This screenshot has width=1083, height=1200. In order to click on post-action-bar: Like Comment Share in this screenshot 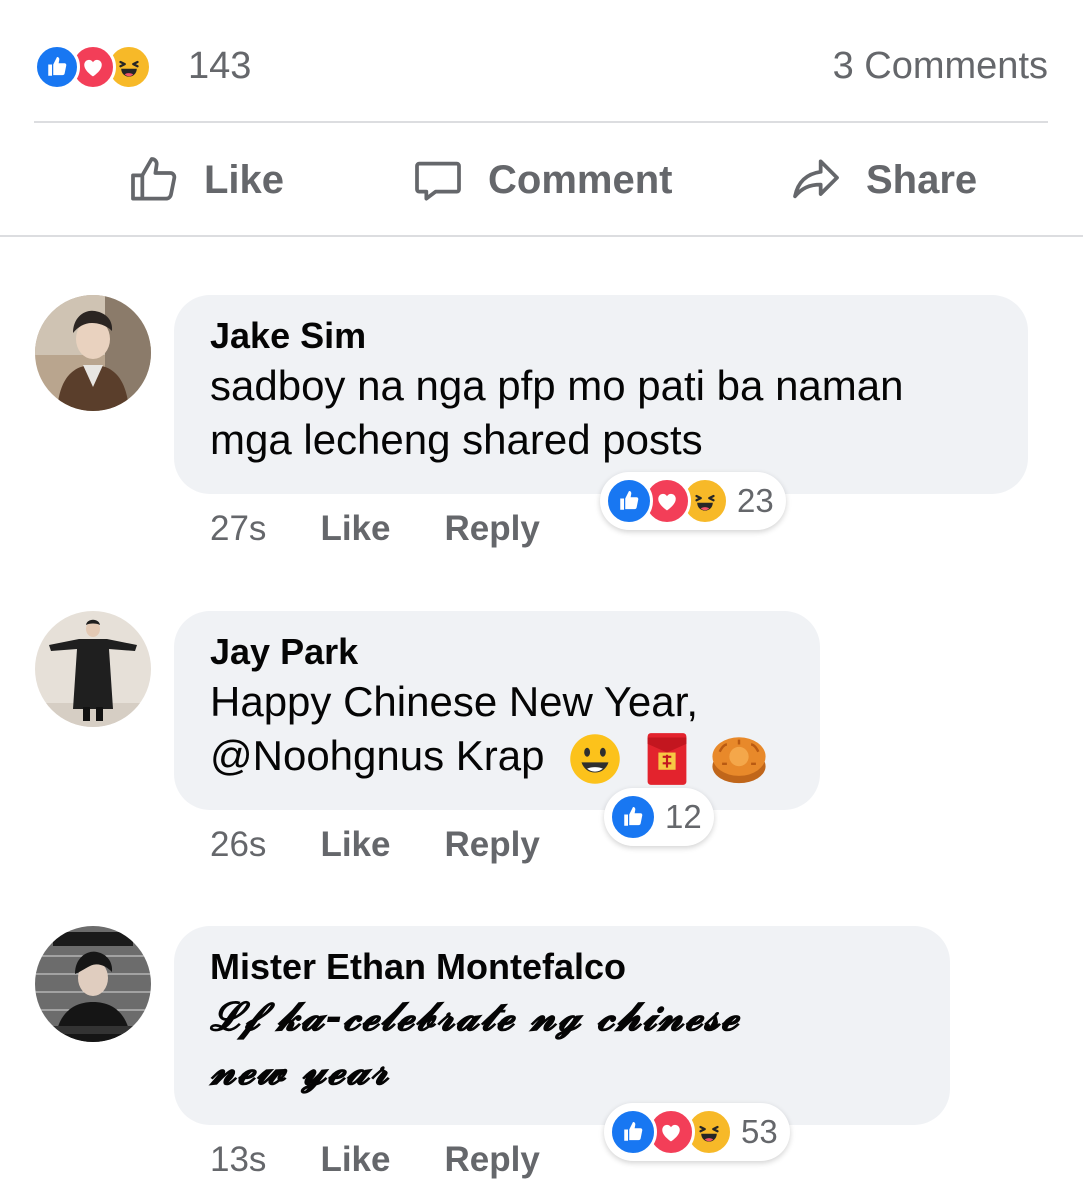, I will do `click(541, 180)`.